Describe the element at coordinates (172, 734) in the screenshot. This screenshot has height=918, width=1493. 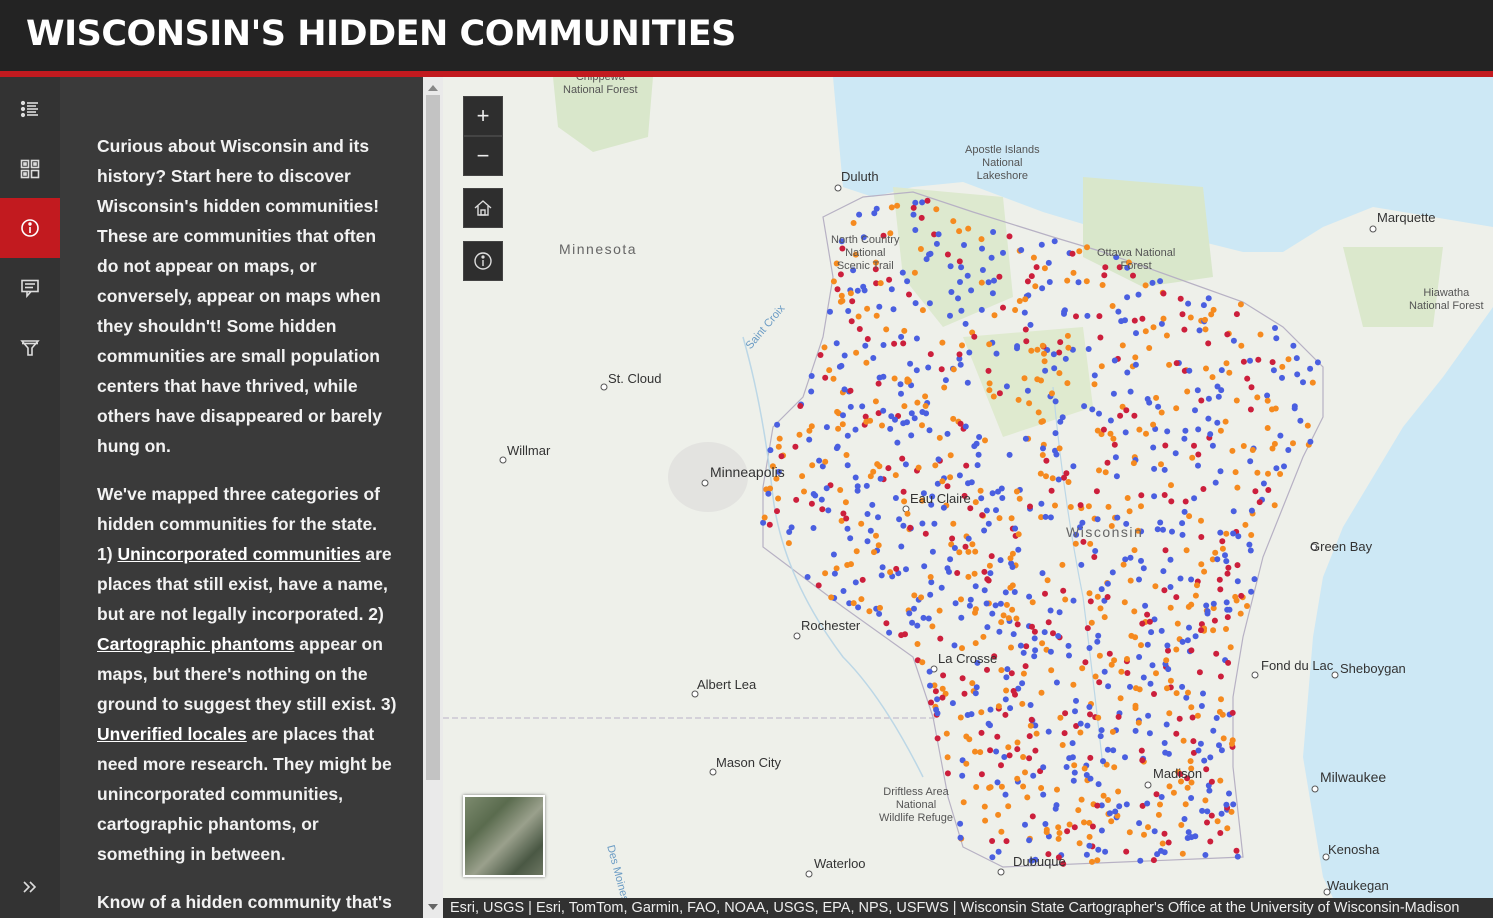
I see `unverified-link: Unverified locales` at that location.